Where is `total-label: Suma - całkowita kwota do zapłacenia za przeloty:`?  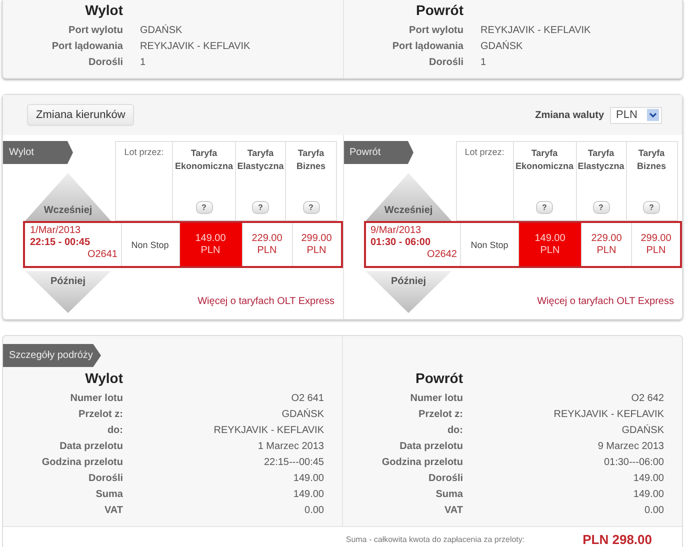
total-label: Suma - całkowita kwota do zapłacenia za przeloty: is located at coordinates (435, 539).